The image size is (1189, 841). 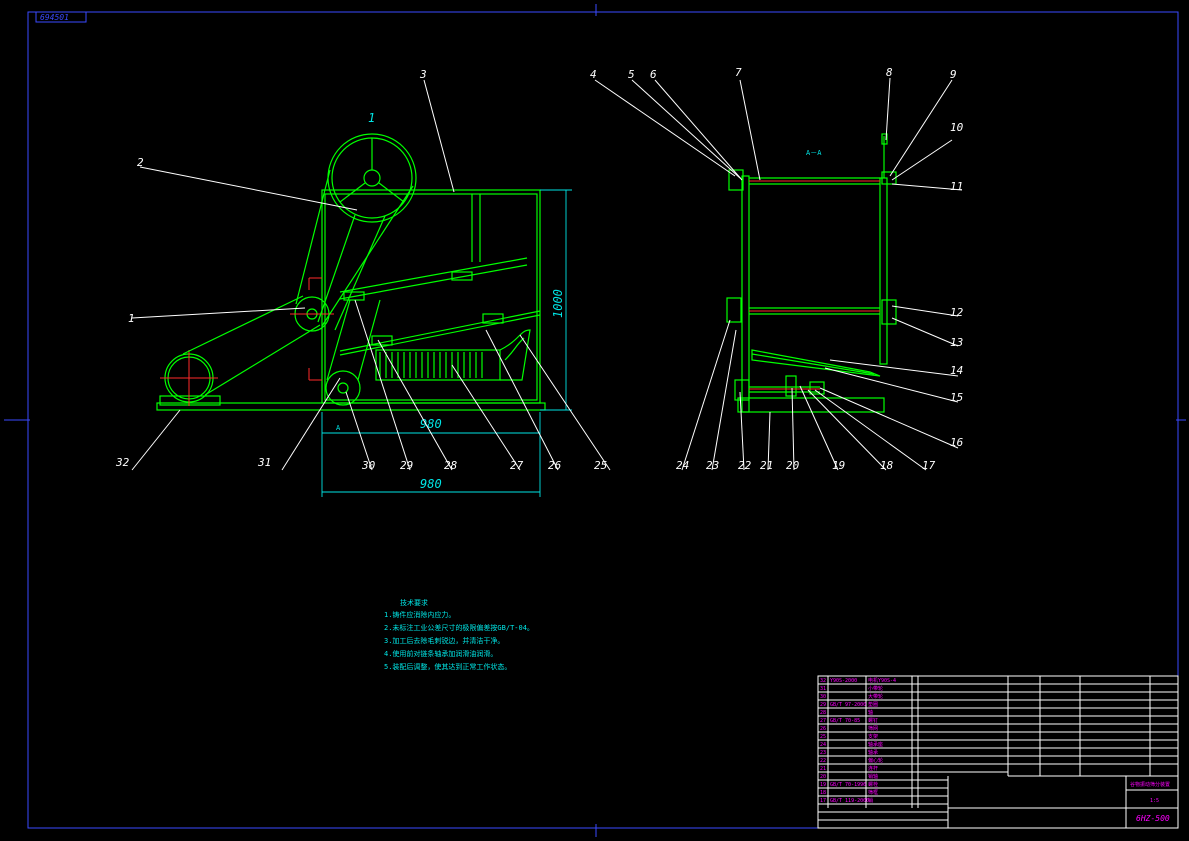 What do you see at coordinates (451, 465) in the screenshot?
I see `callout-28: 28` at bounding box center [451, 465].